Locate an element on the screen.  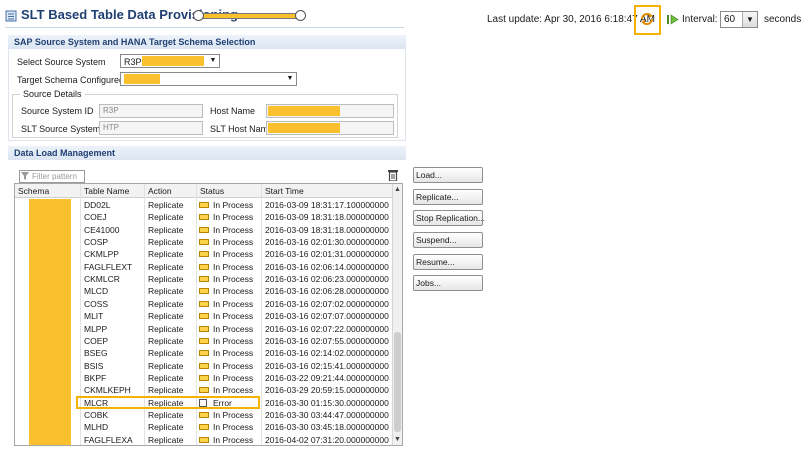
scroll-down-icon: ▼ is located at coordinates (397, 439).